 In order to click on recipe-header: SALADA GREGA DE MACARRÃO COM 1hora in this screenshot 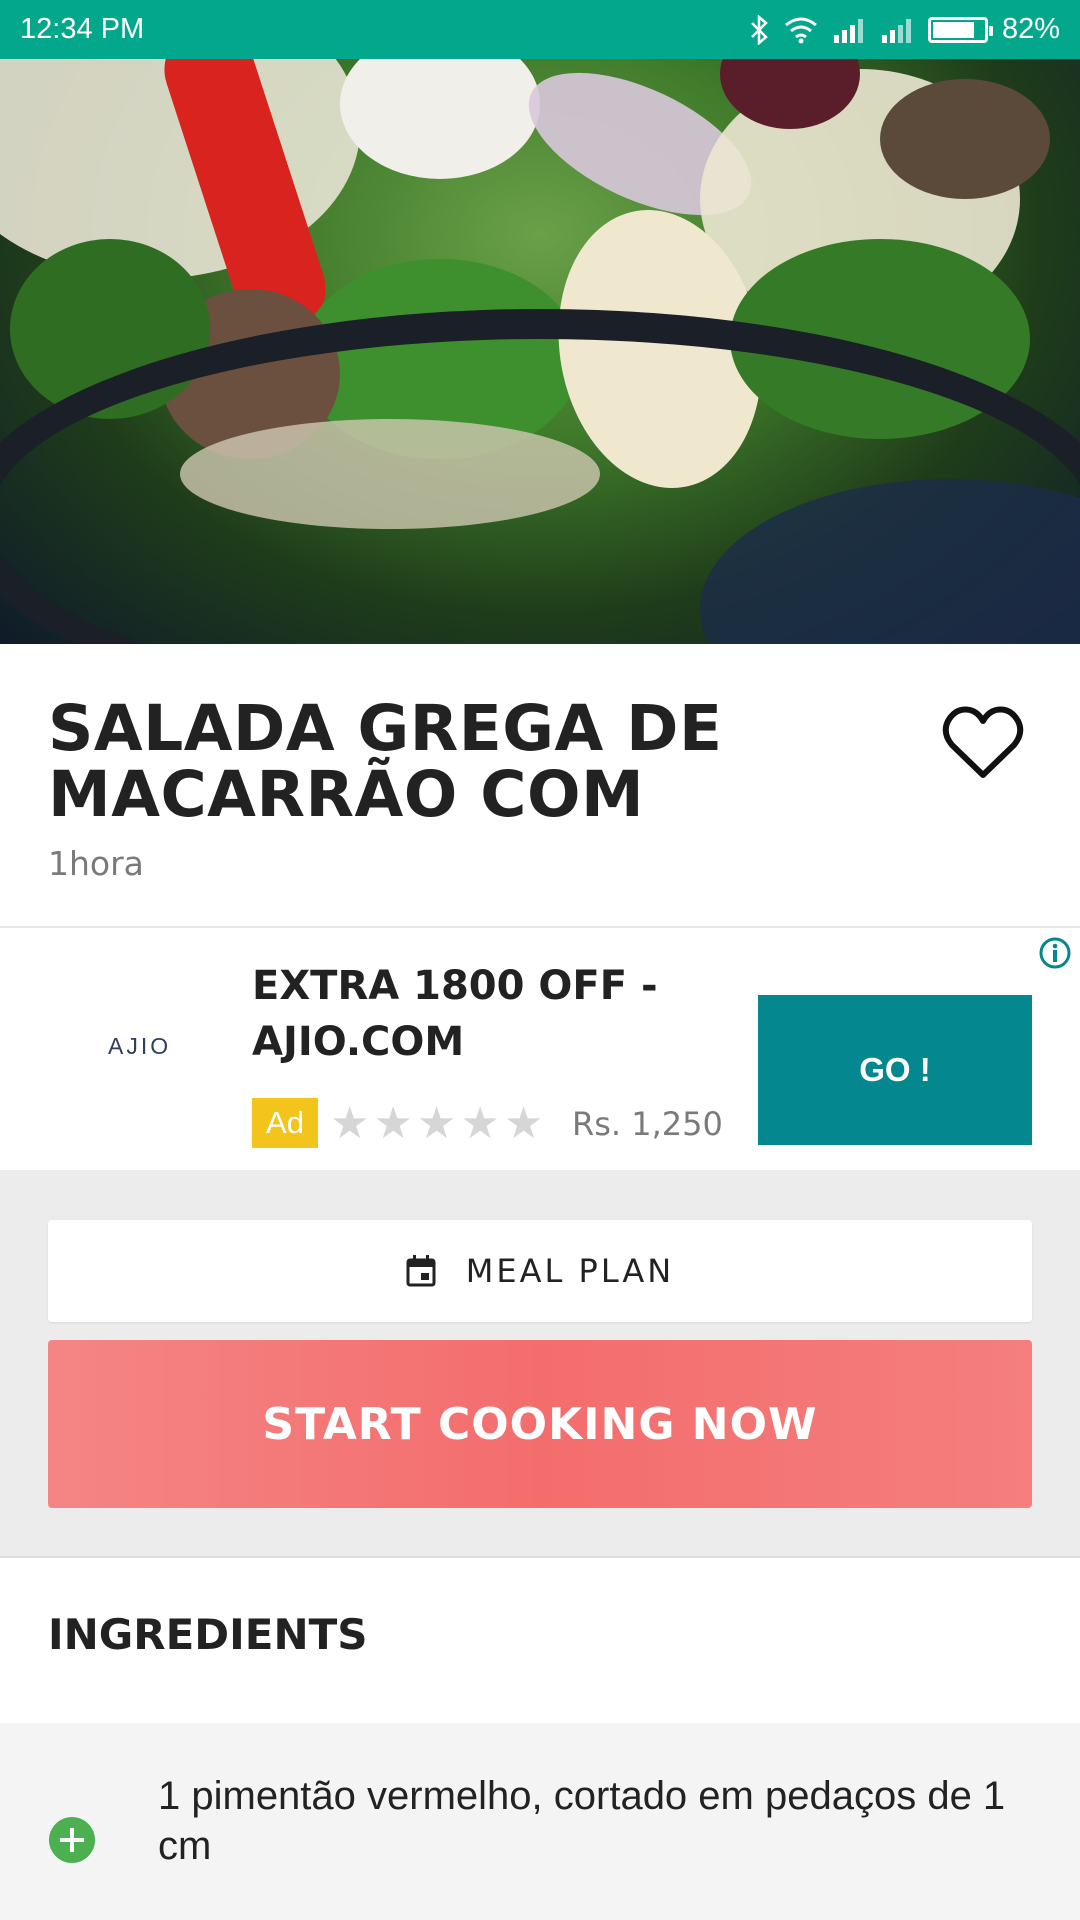, I will do `click(540, 786)`.